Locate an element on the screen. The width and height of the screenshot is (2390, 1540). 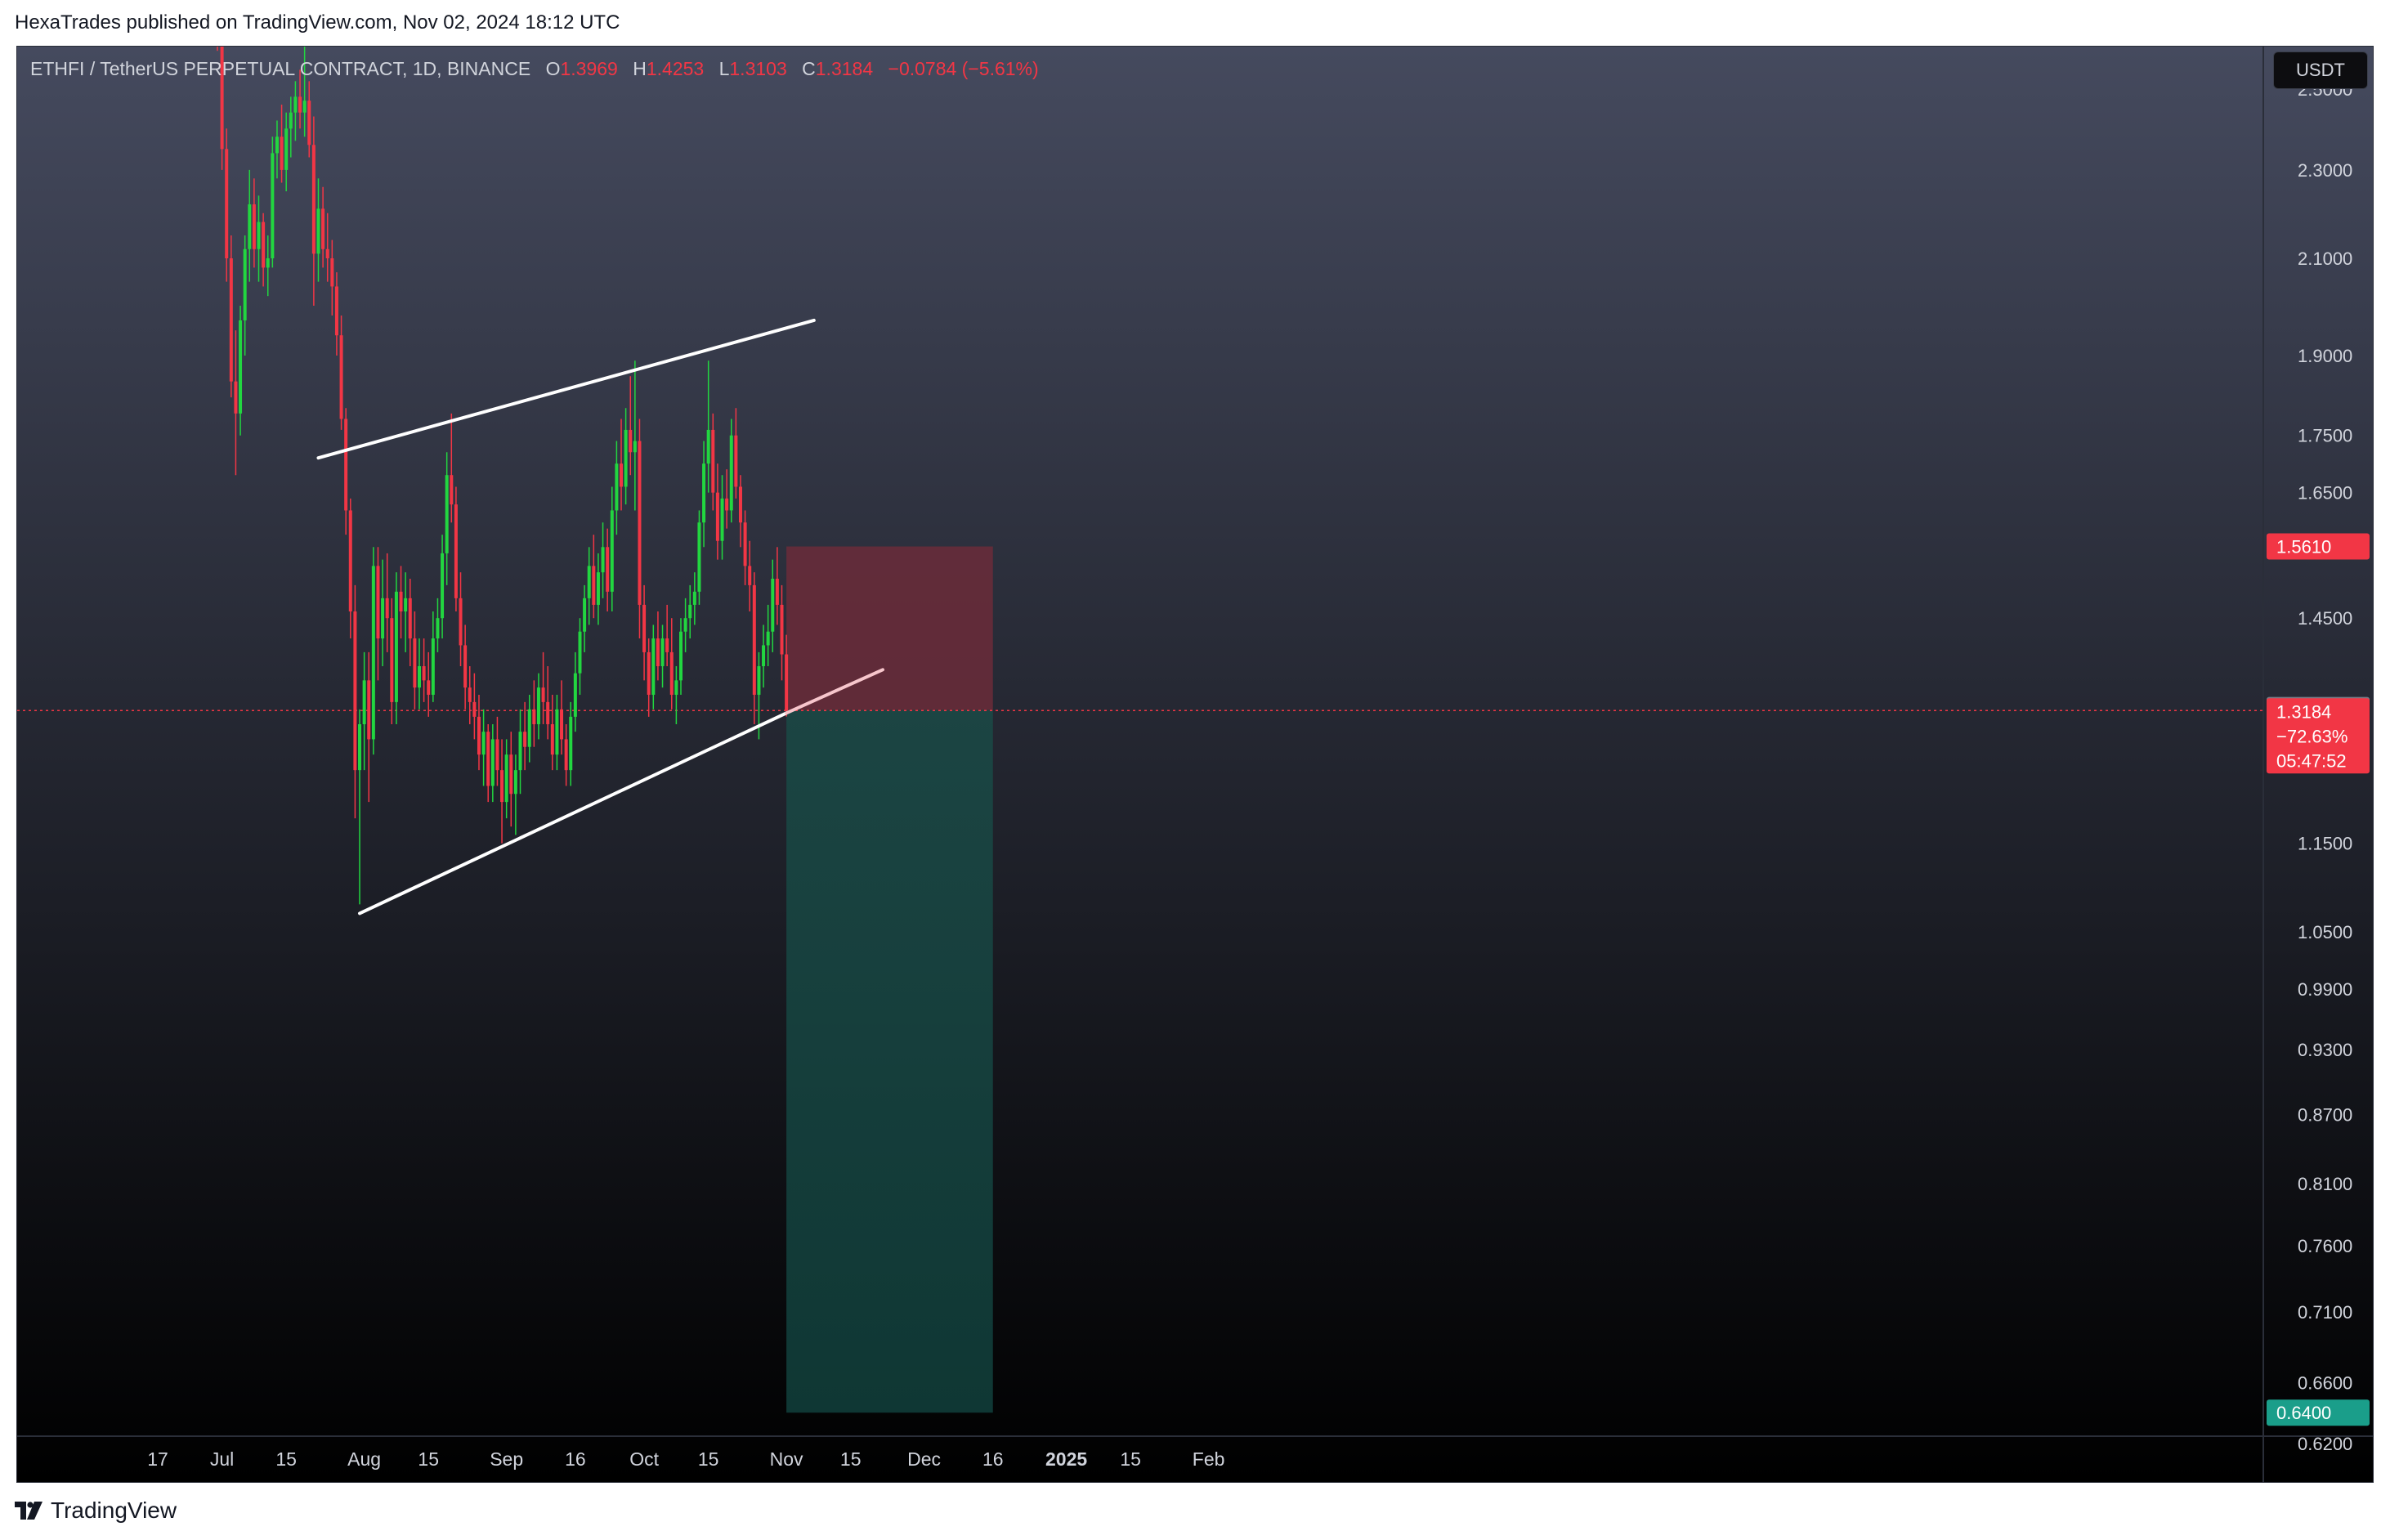
price-tick-label: 2.3000 is located at coordinates (2325, 170).